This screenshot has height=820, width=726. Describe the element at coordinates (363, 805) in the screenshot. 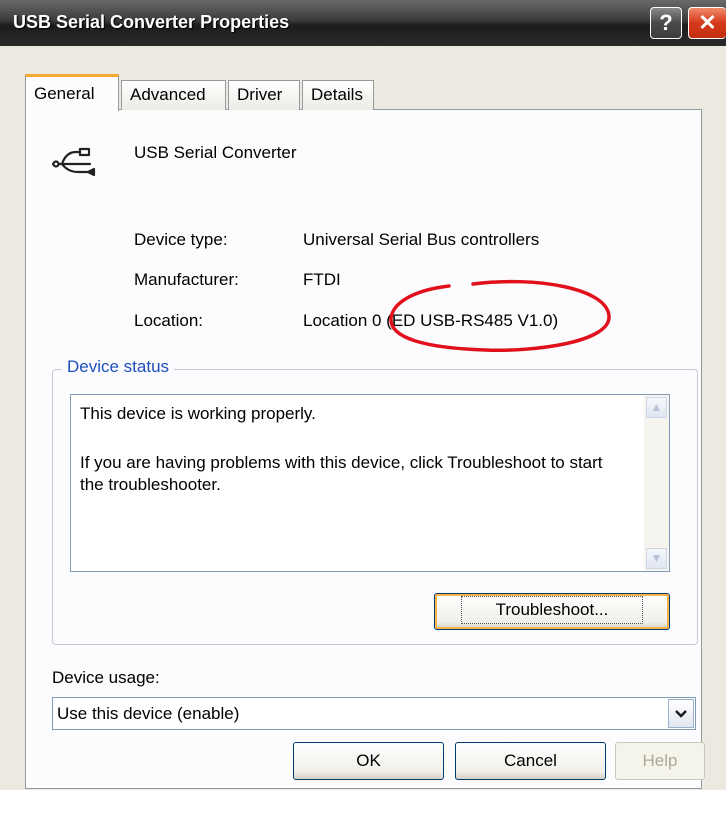

I see `bottom-margin` at that location.